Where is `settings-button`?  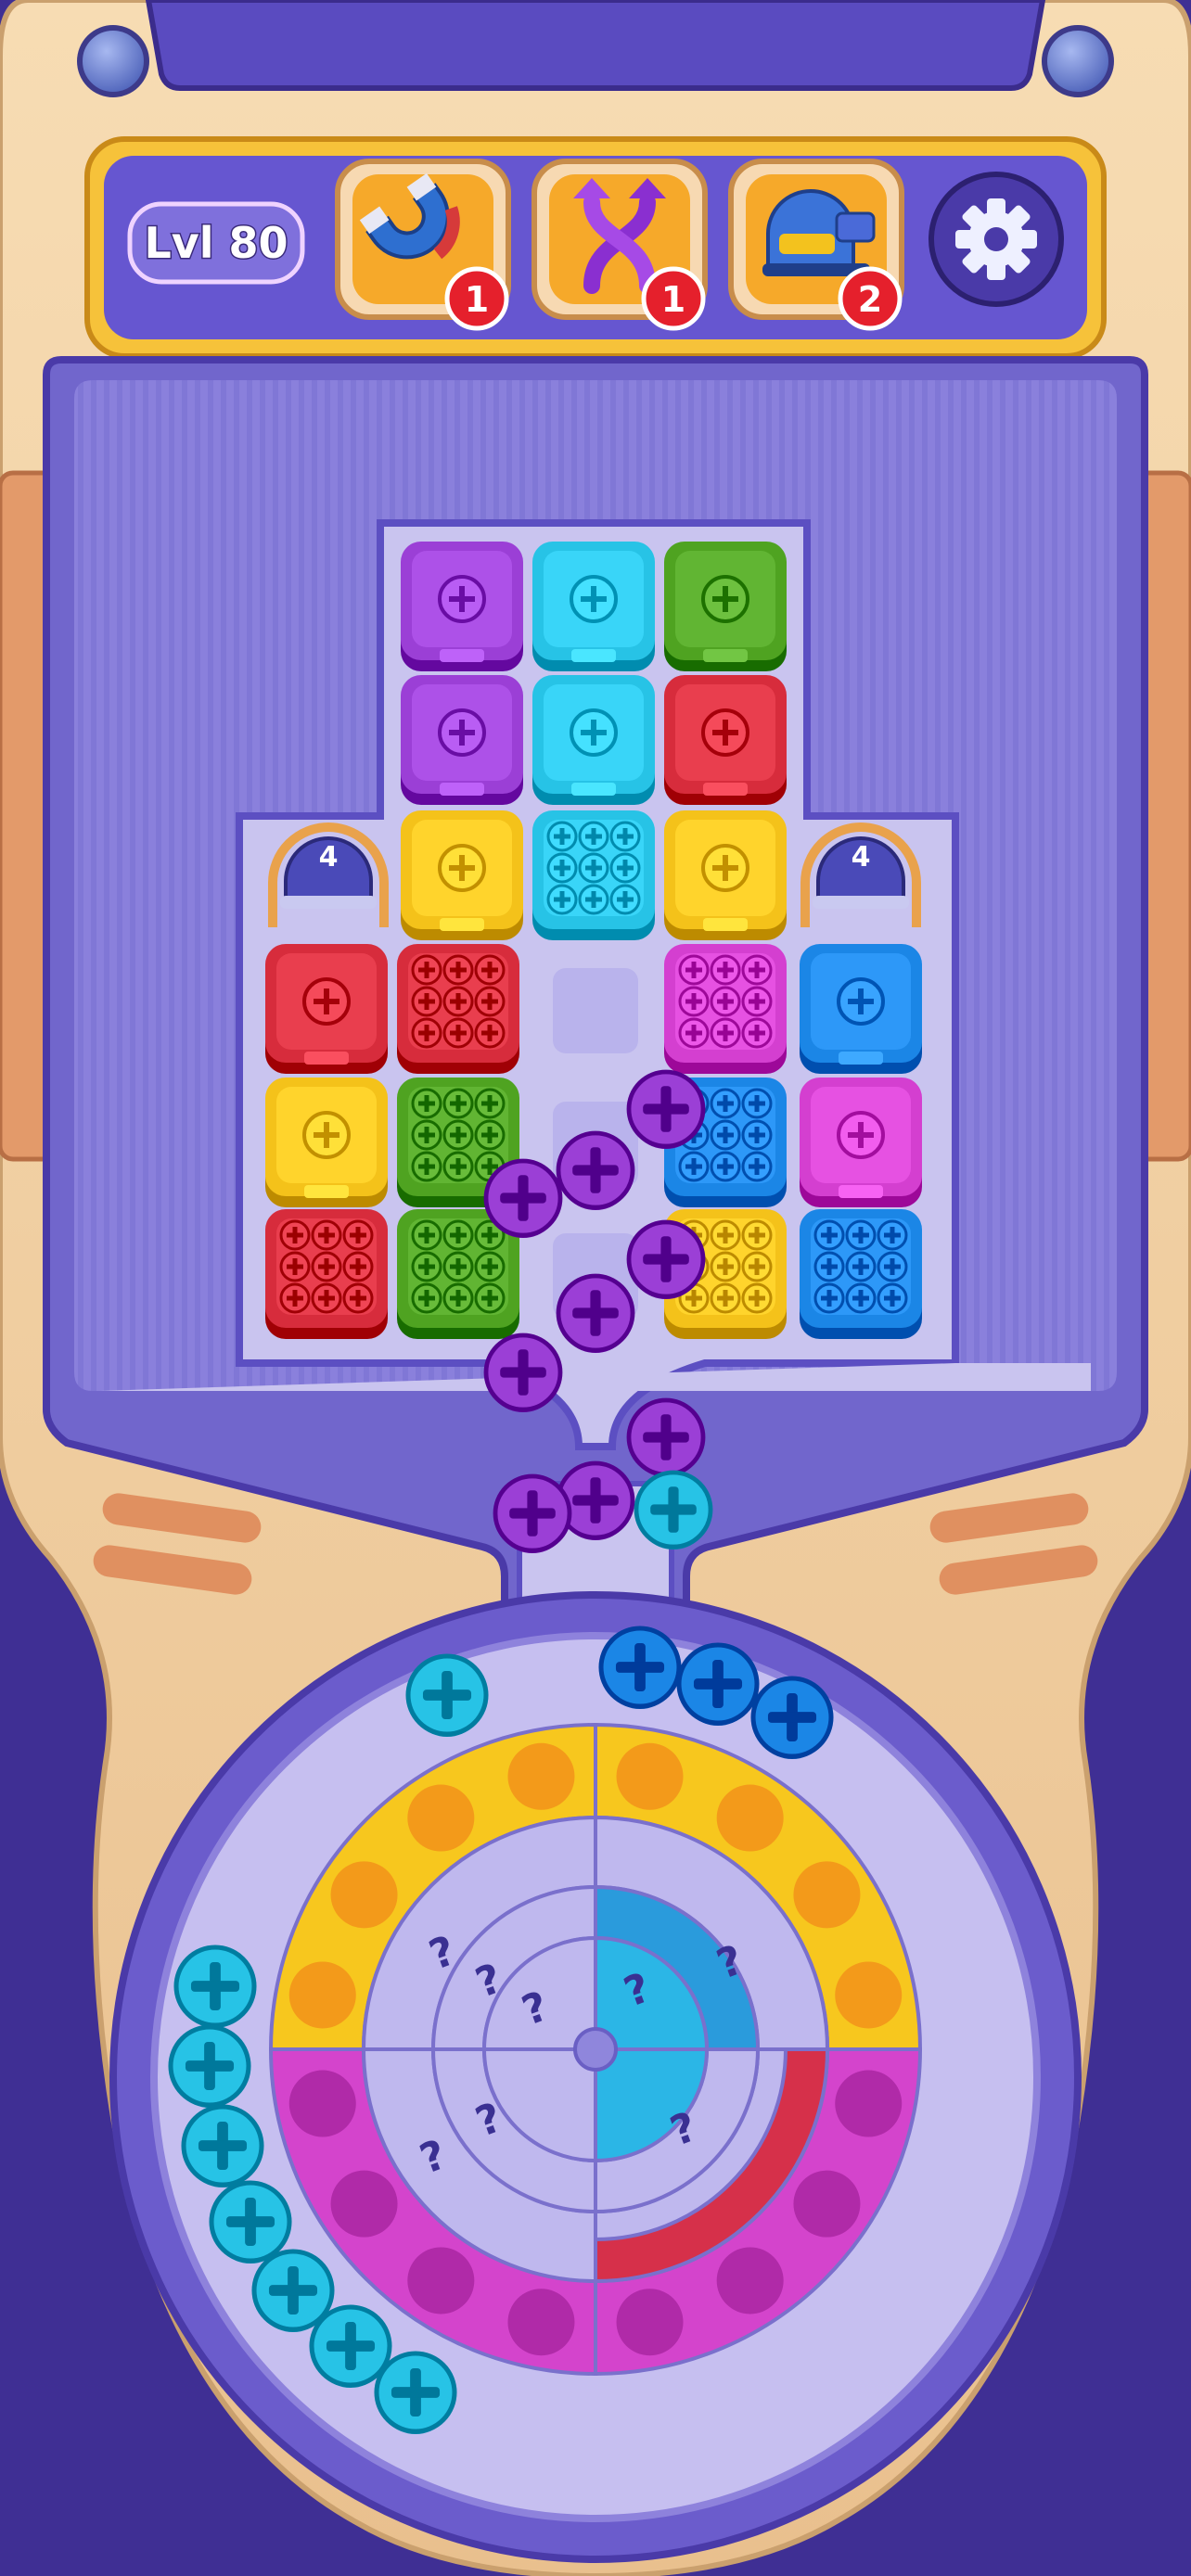 settings-button is located at coordinates (996, 239).